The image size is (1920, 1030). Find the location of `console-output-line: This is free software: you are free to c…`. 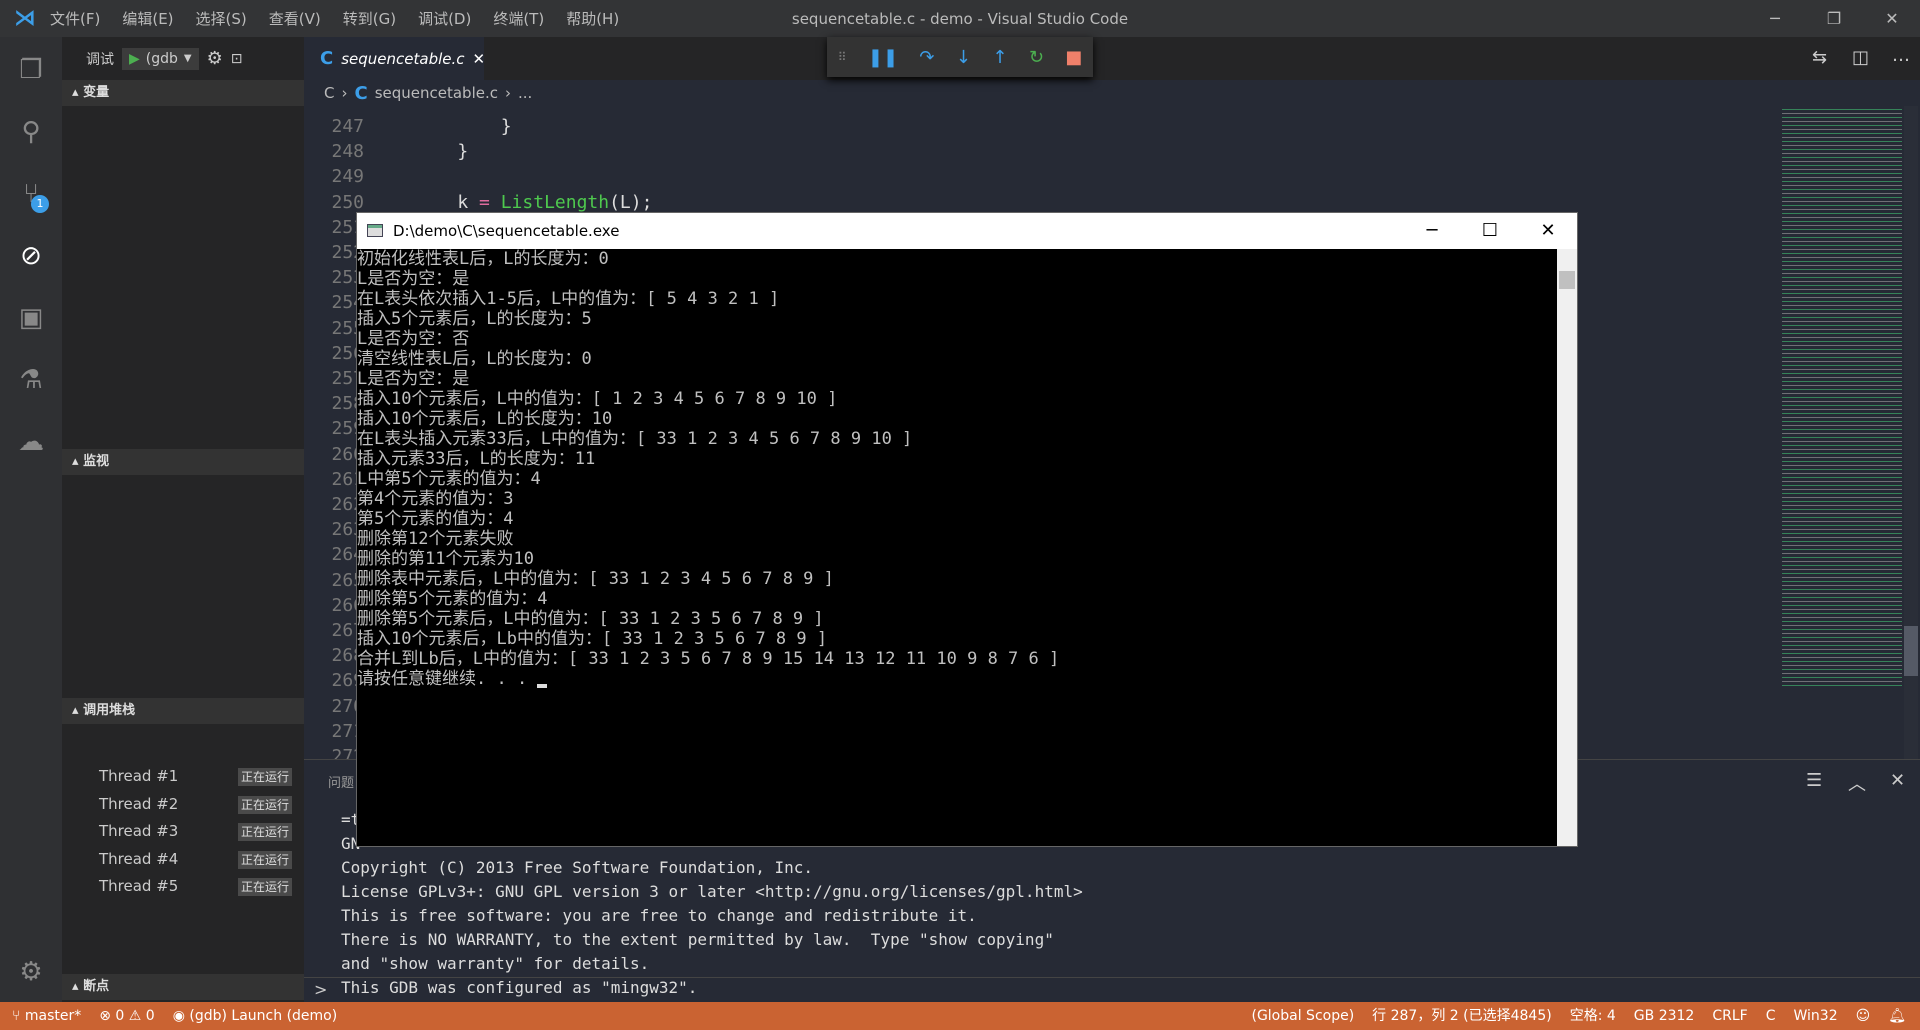

console-output-line: This is free software: you are free to c… is located at coordinates (659, 915).